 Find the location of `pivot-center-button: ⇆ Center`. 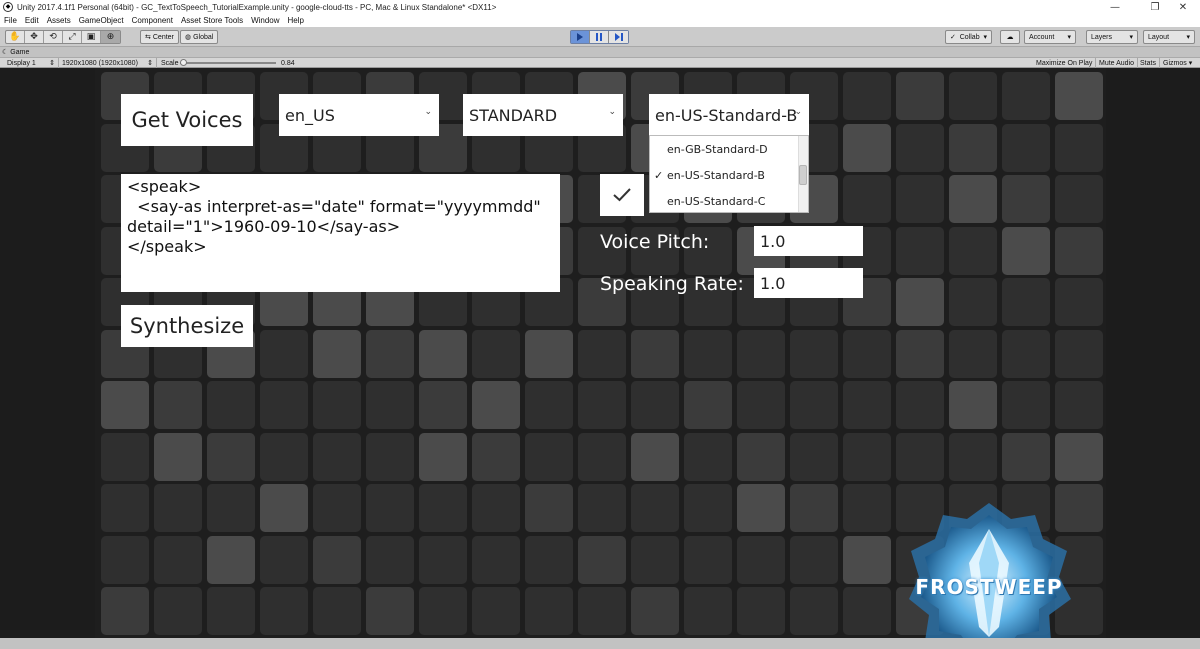

pivot-center-button: ⇆ Center is located at coordinates (159, 37).